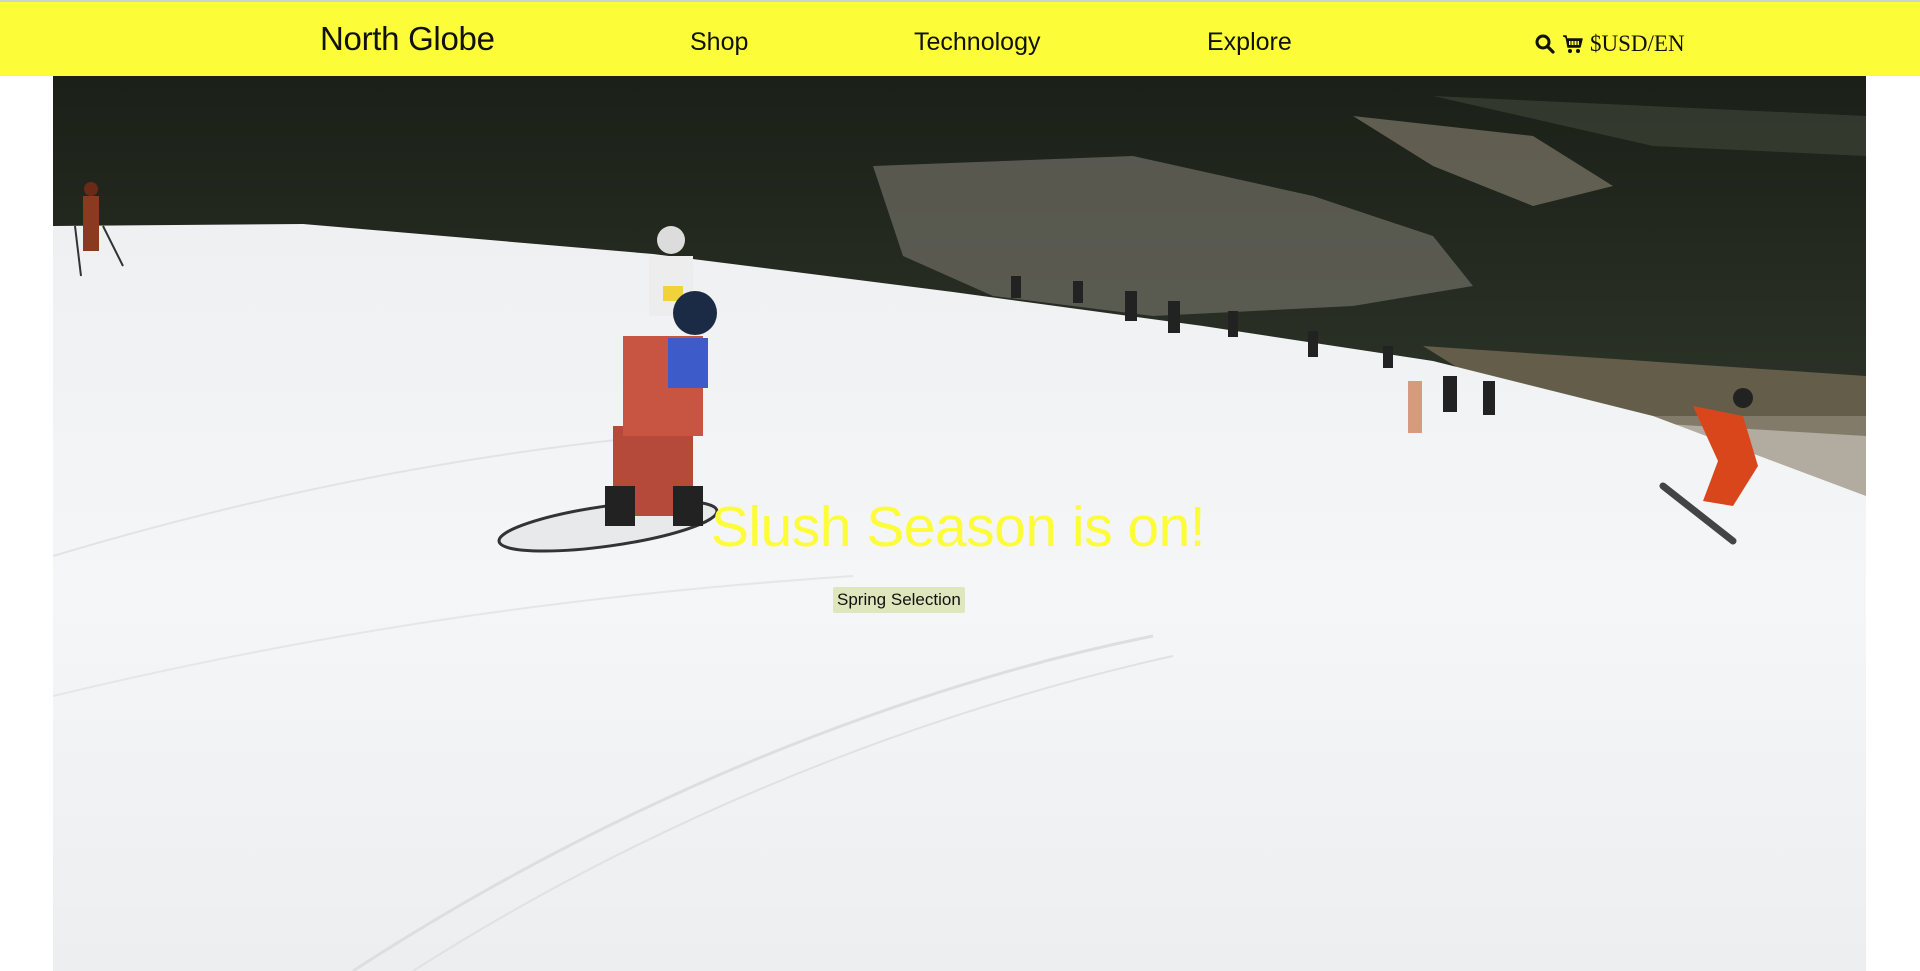 This screenshot has width=1920, height=971. What do you see at coordinates (977, 42) in the screenshot?
I see `nav-item-technology: Technology` at bounding box center [977, 42].